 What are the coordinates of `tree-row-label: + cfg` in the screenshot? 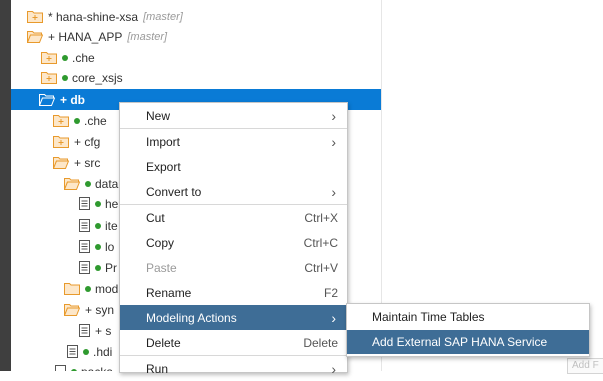 It's located at (87, 141).